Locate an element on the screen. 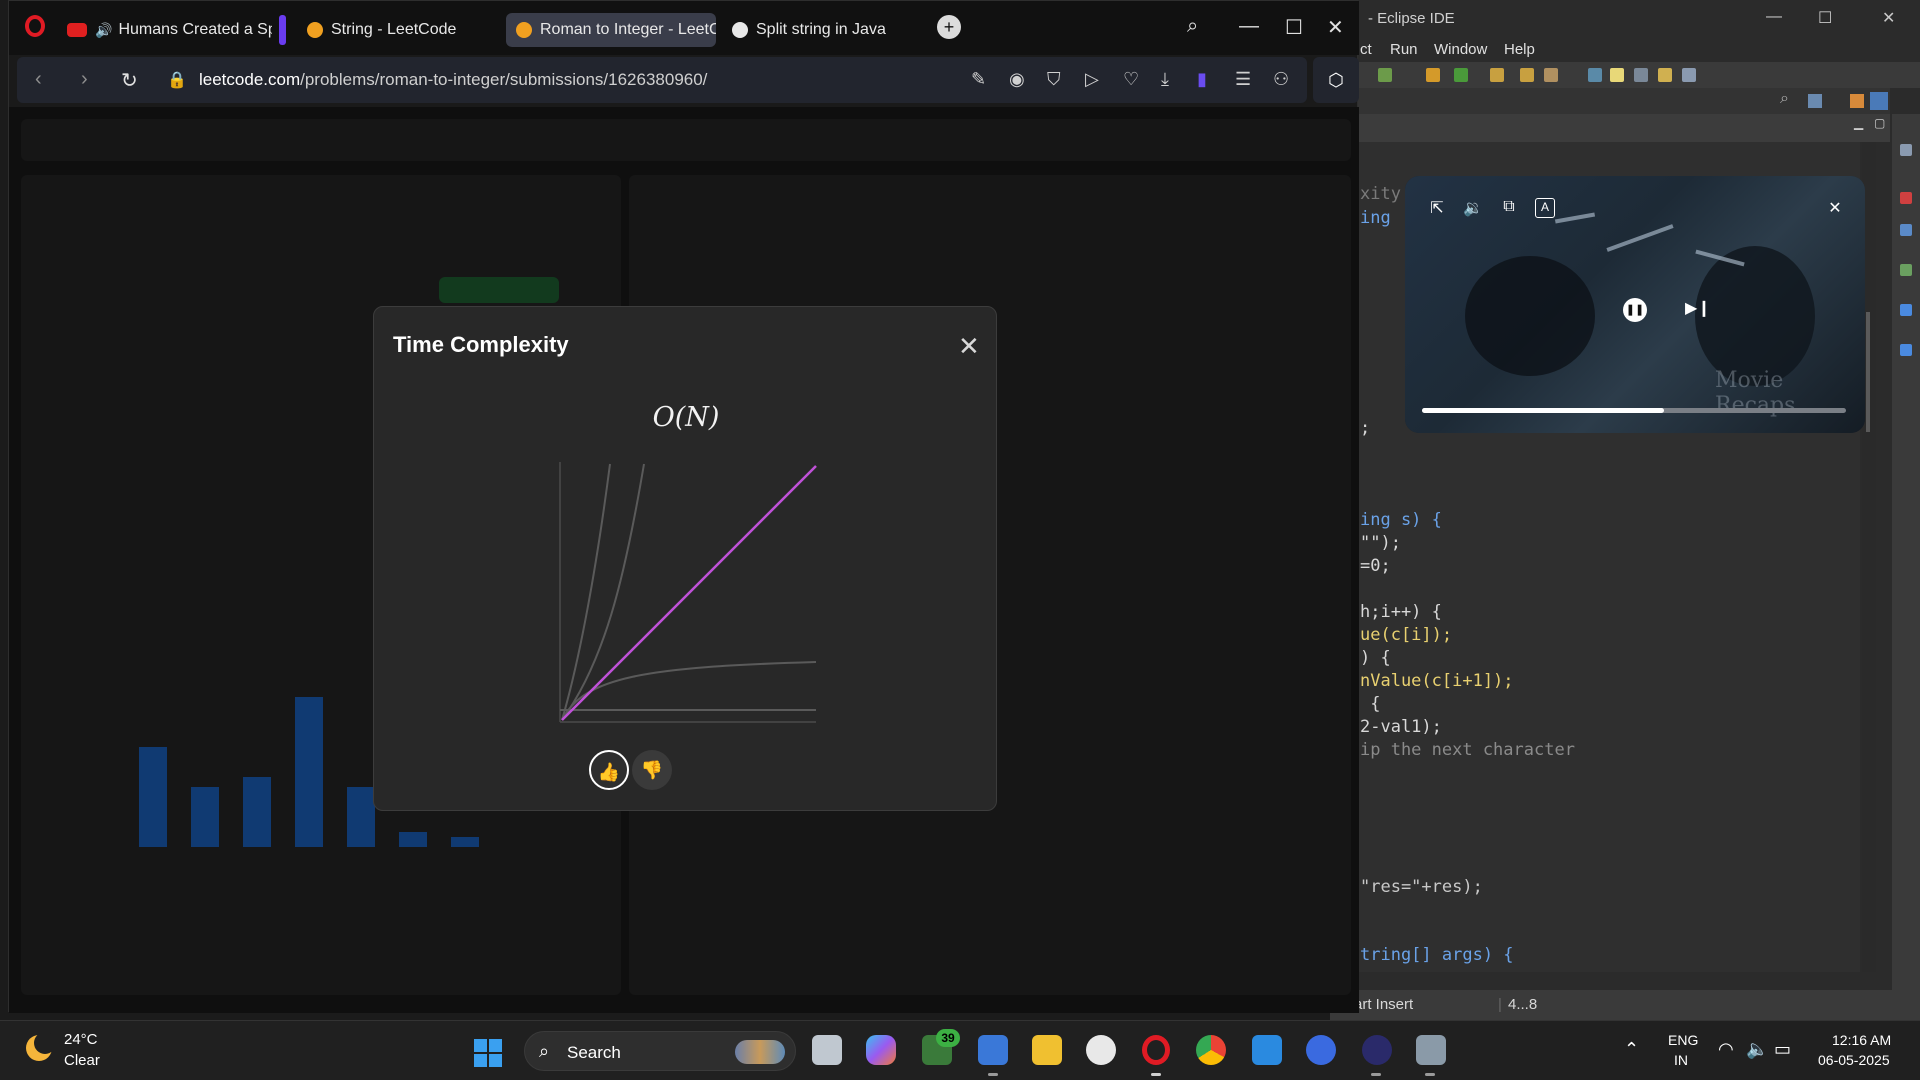  pause-button: ❚❚ is located at coordinates (1635, 310).